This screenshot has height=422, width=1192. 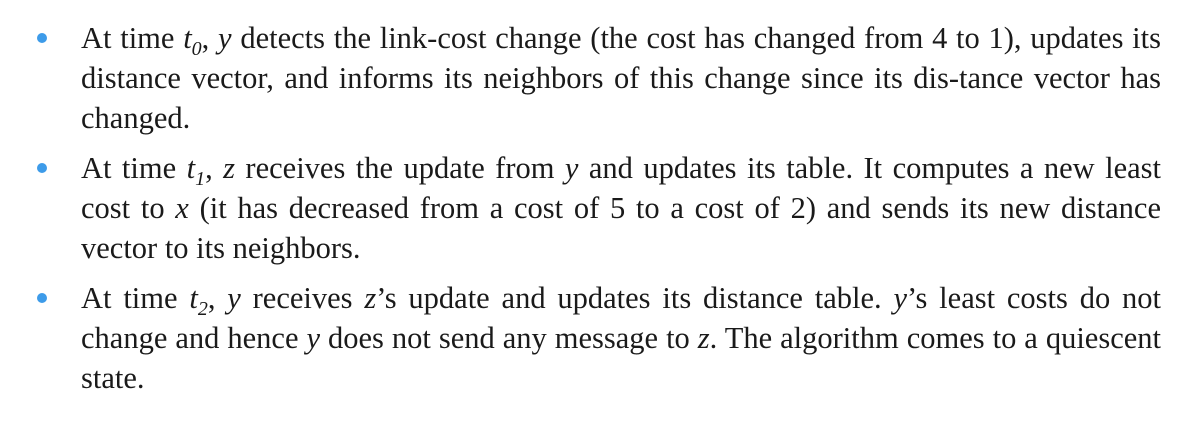 What do you see at coordinates (302, 298) in the screenshot?
I see `text-run: receives` at bounding box center [302, 298].